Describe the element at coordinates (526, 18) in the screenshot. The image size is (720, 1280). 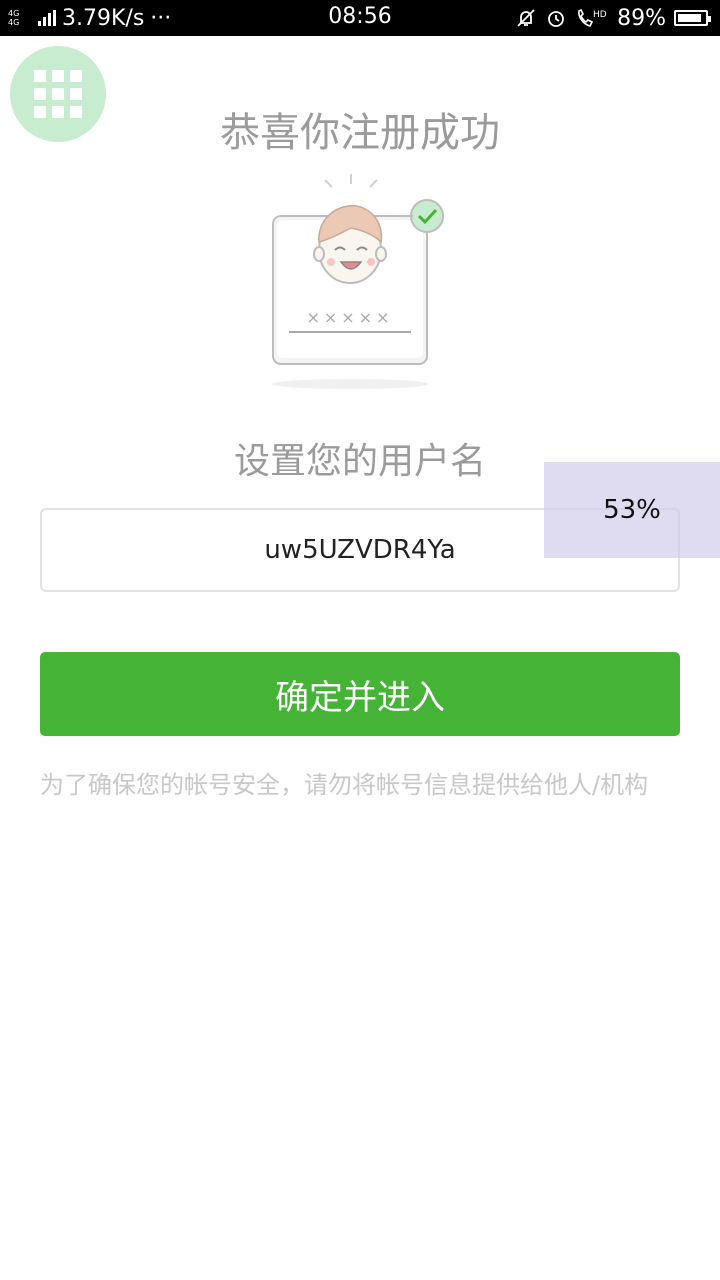
I see `mute-bell-icon` at that location.